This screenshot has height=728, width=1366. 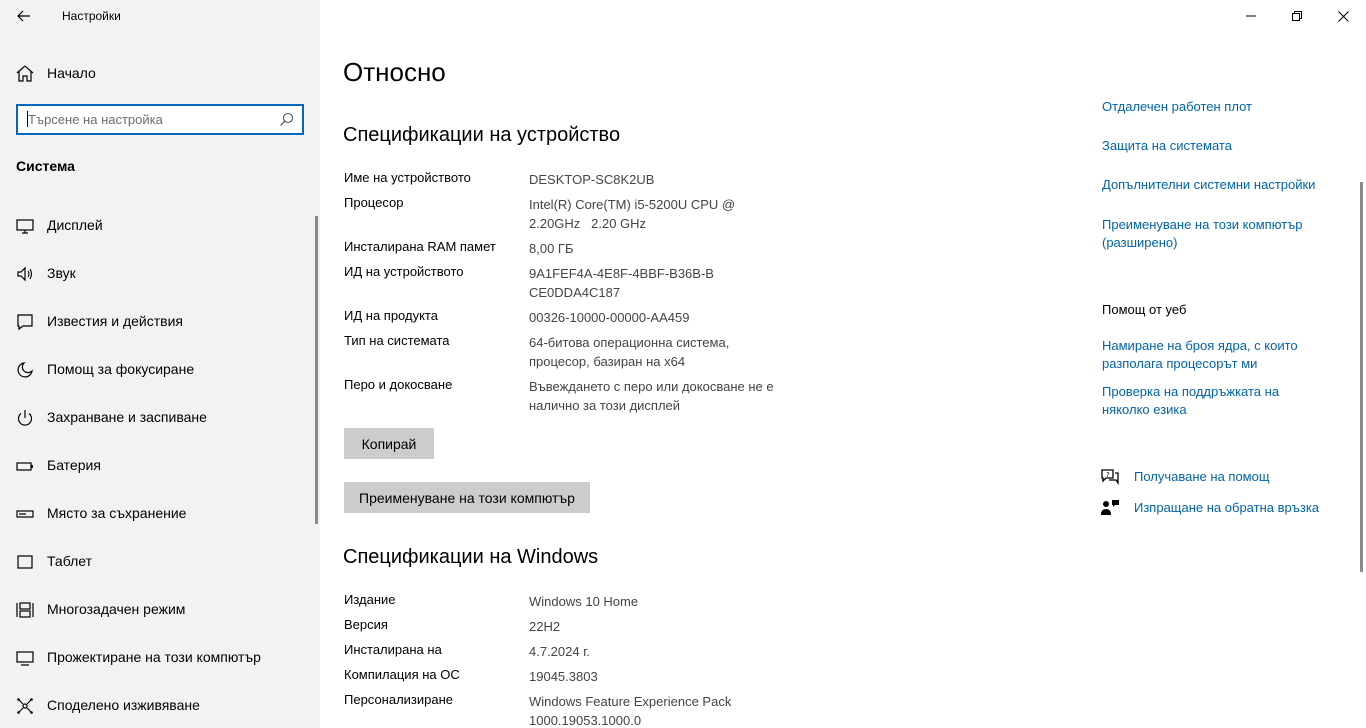 I want to click on restore-button, so click(x=1297, y=16).